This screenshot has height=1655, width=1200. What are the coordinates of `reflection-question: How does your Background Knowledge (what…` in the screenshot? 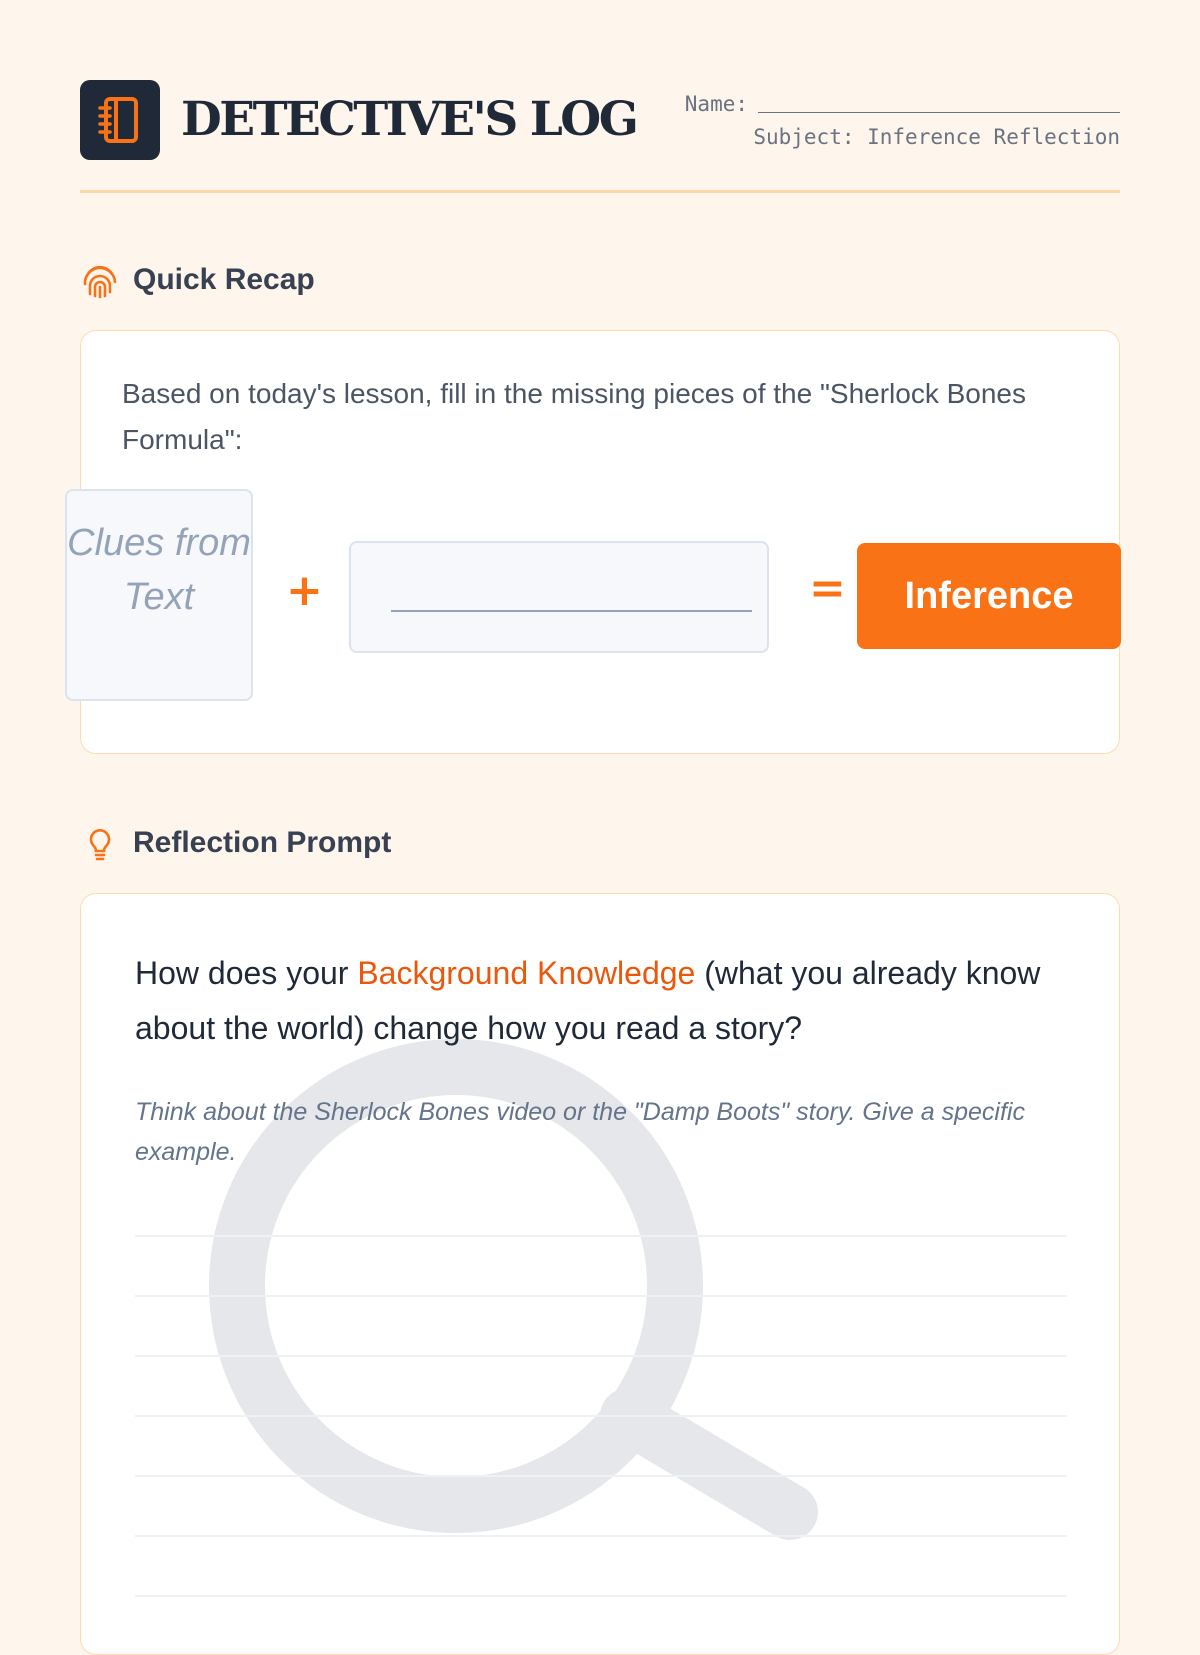 It's located at (605, 1001).